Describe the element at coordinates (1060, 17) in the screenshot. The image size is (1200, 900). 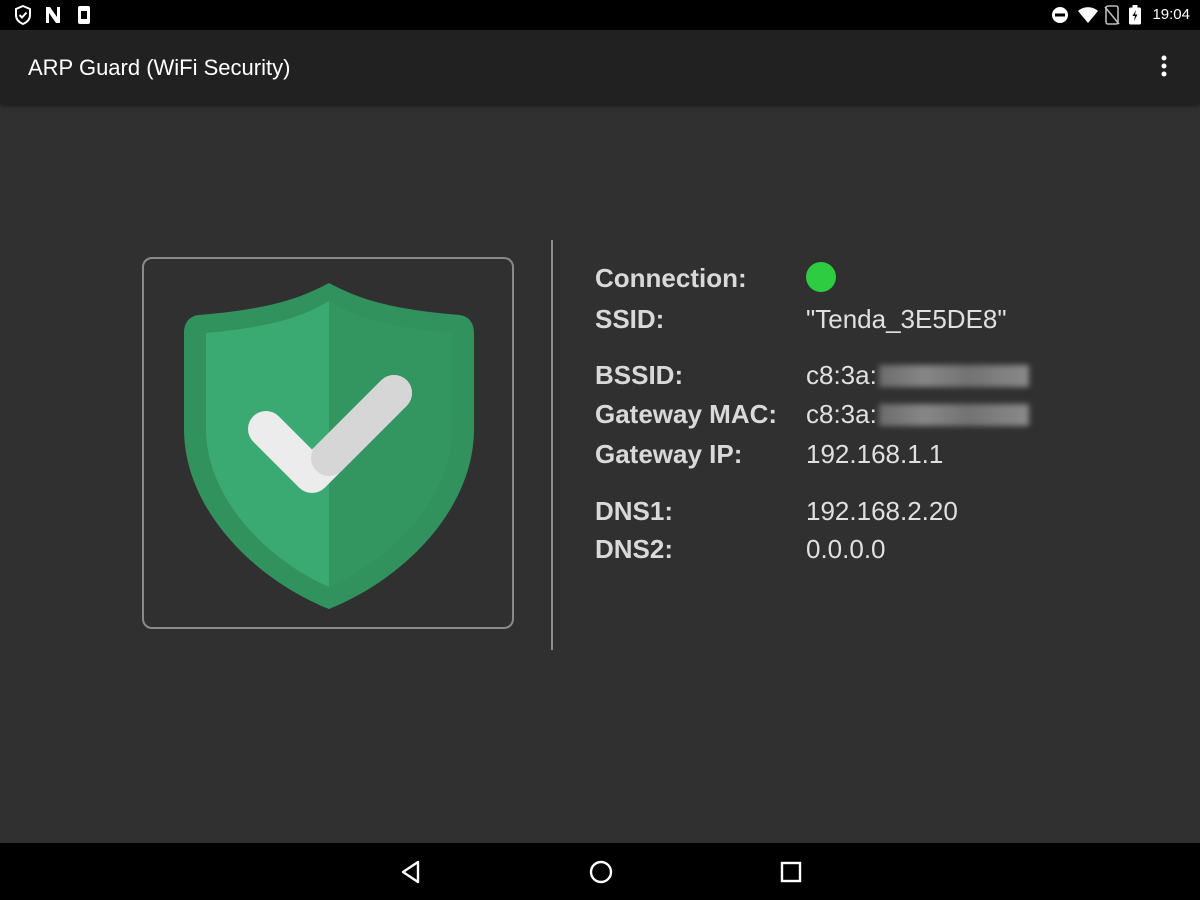
I see `do-not-disturb-icon` at that location.